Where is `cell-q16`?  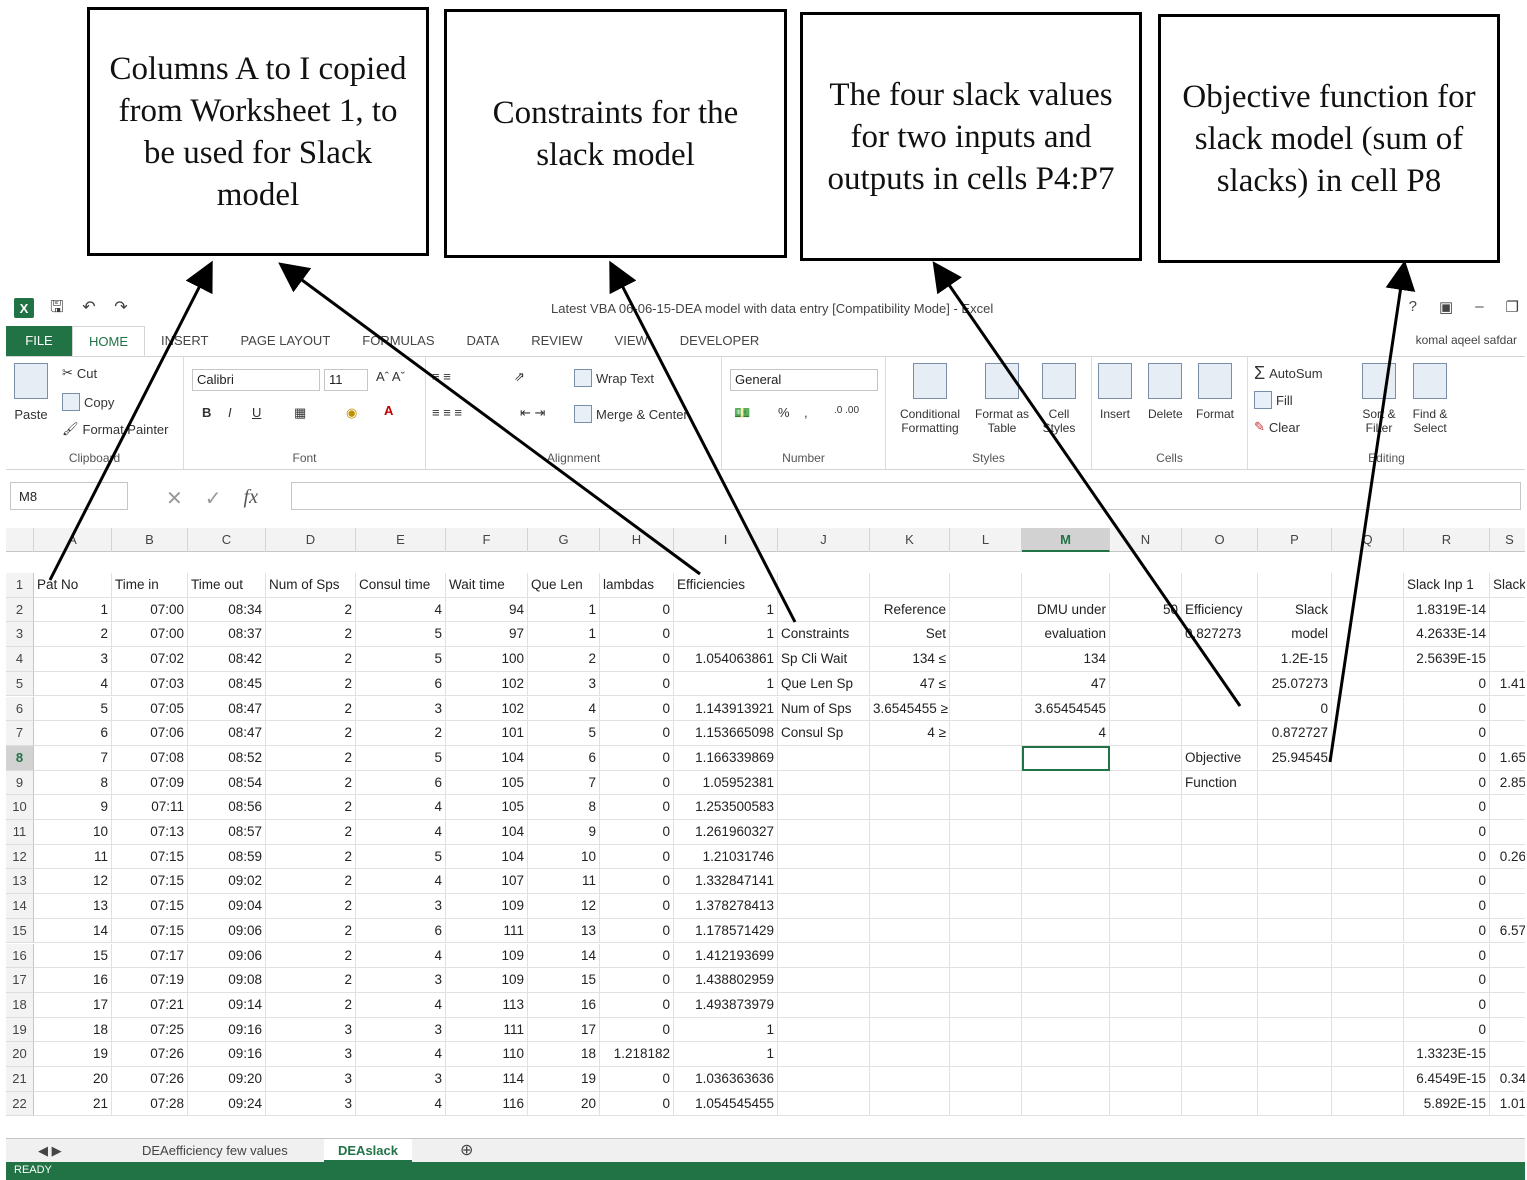
cell-q16 is located at coordinates (1368, 956).